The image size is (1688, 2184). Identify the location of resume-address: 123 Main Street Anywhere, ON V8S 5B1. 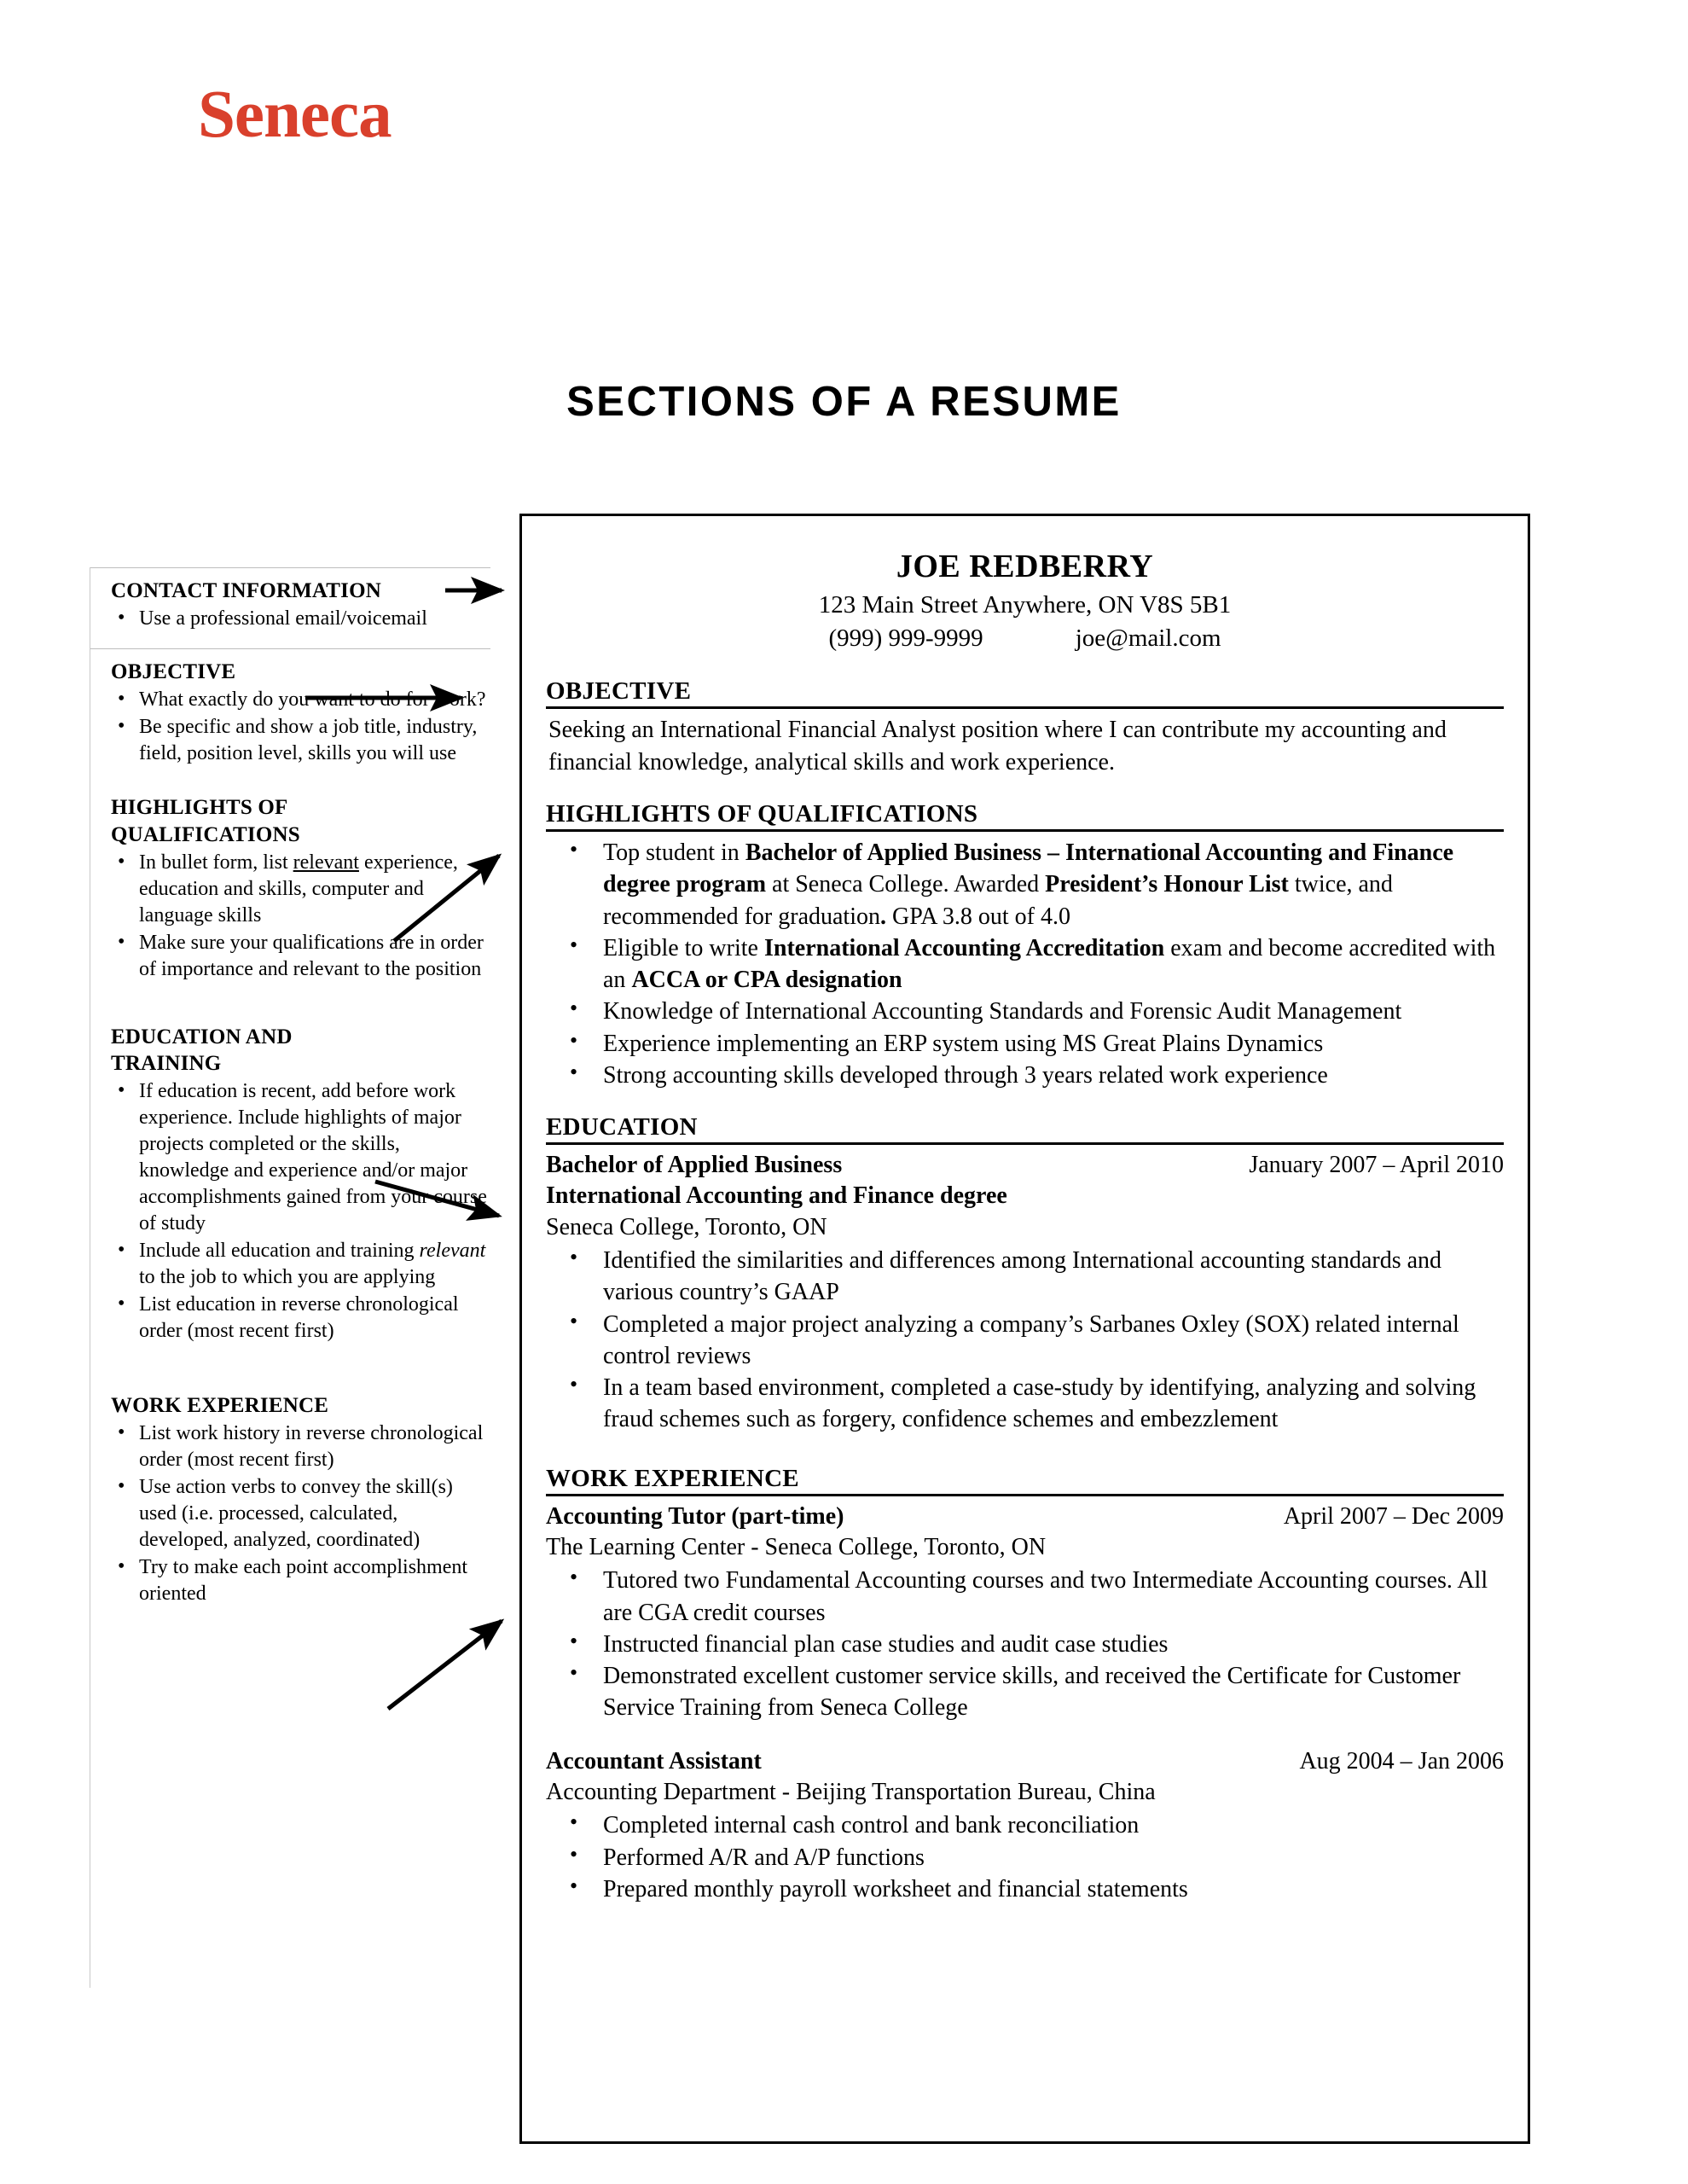
(1025, 604).